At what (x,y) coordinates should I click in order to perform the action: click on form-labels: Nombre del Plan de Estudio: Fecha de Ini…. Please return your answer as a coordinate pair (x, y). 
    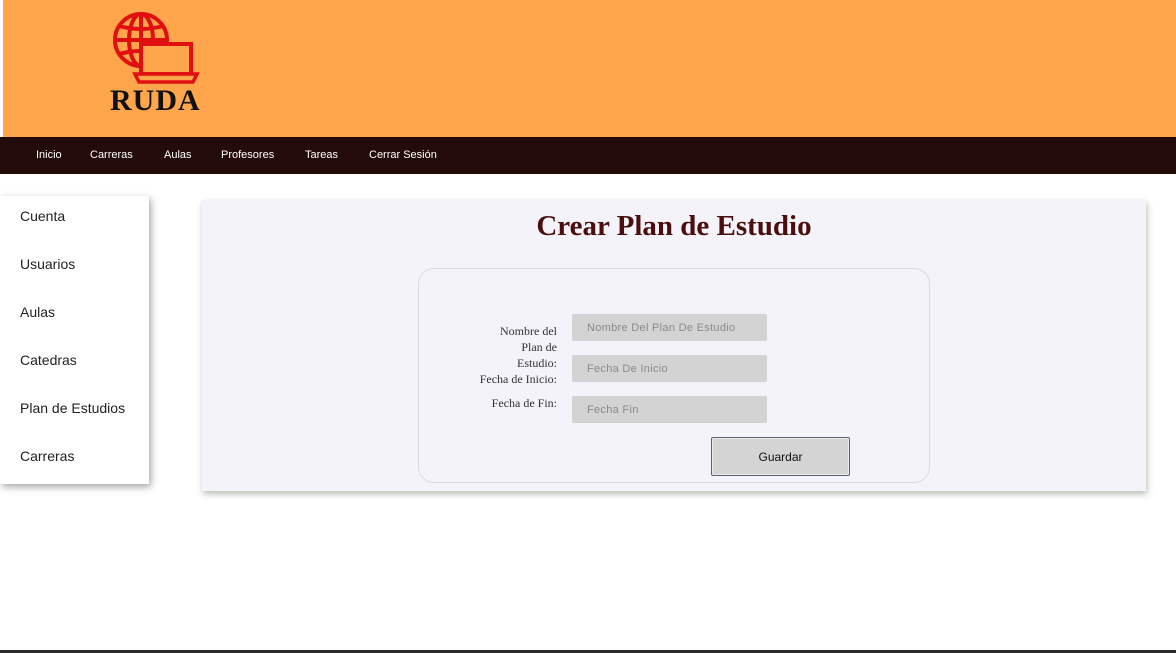
    Looking at the image, I should click on (518, 367).